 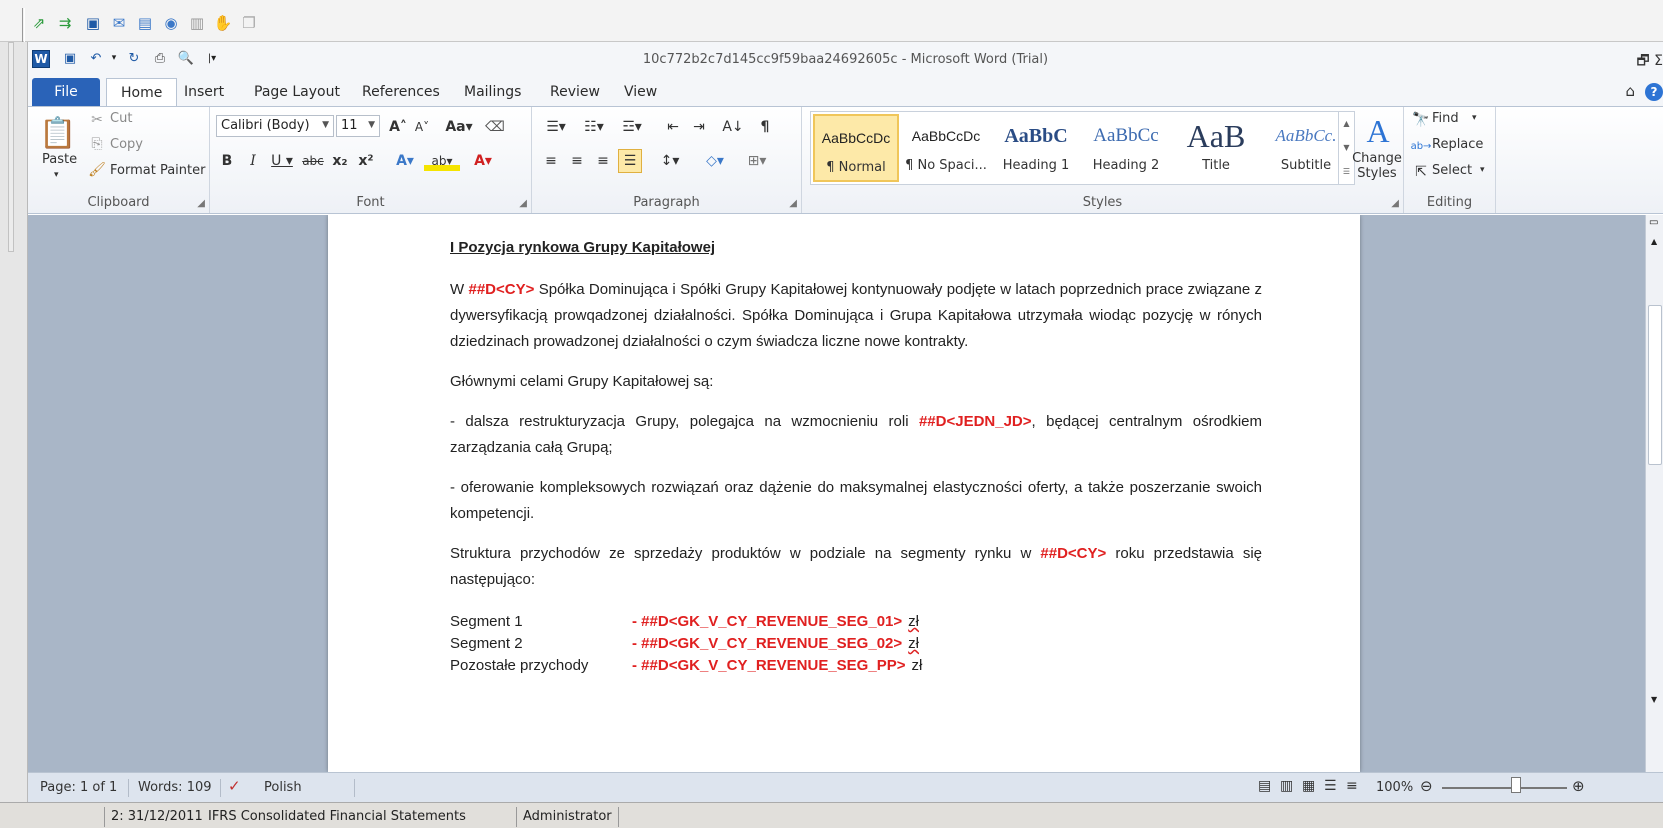 What do you see at coordinates (142, 92) in the screenshot?
I see `tab-home: Home` at bounding box center [142, 92].